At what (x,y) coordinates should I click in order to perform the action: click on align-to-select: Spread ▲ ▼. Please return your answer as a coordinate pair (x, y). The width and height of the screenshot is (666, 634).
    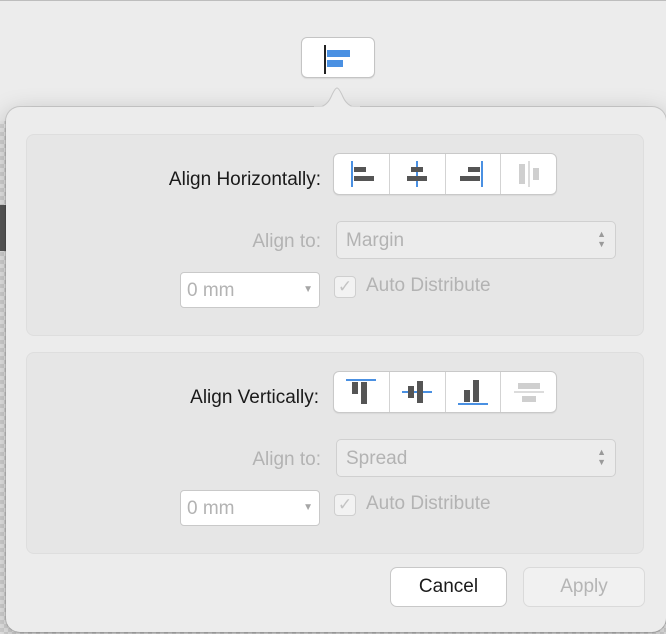
    Looking at the image, I should click on (476, 458).